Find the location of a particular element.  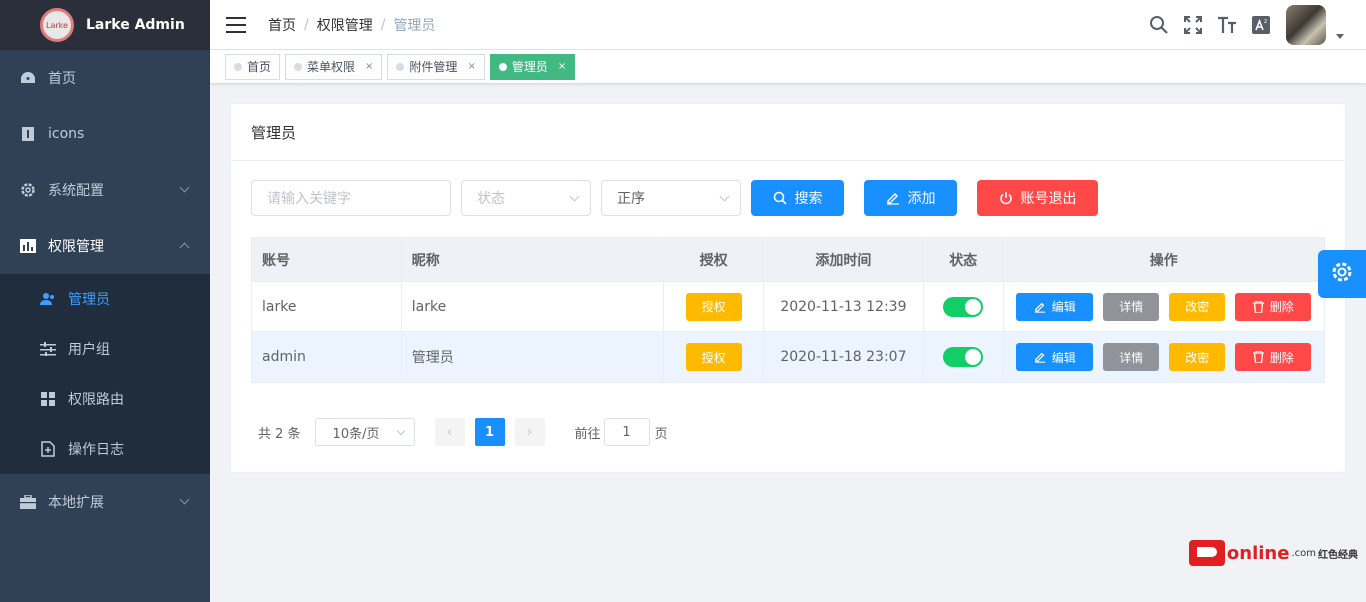

sidebar-item-icons: icons is located at coordinates (105, 134).